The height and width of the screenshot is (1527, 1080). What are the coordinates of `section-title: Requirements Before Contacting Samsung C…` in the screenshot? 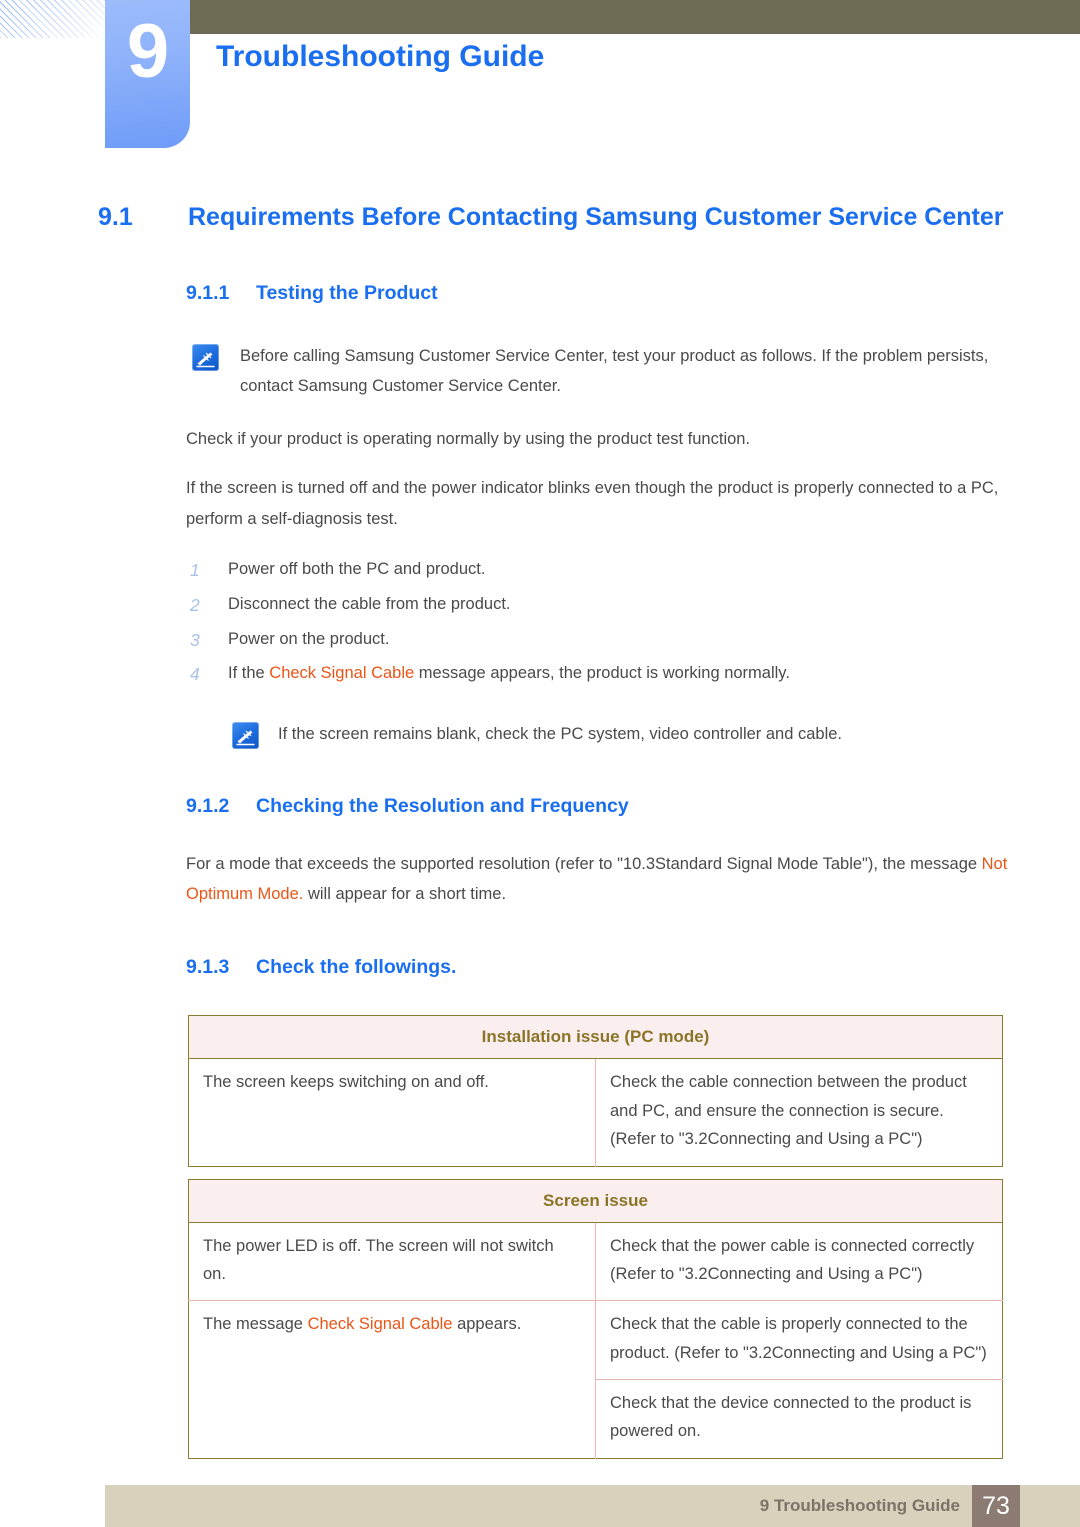 It's located at (596, 217).